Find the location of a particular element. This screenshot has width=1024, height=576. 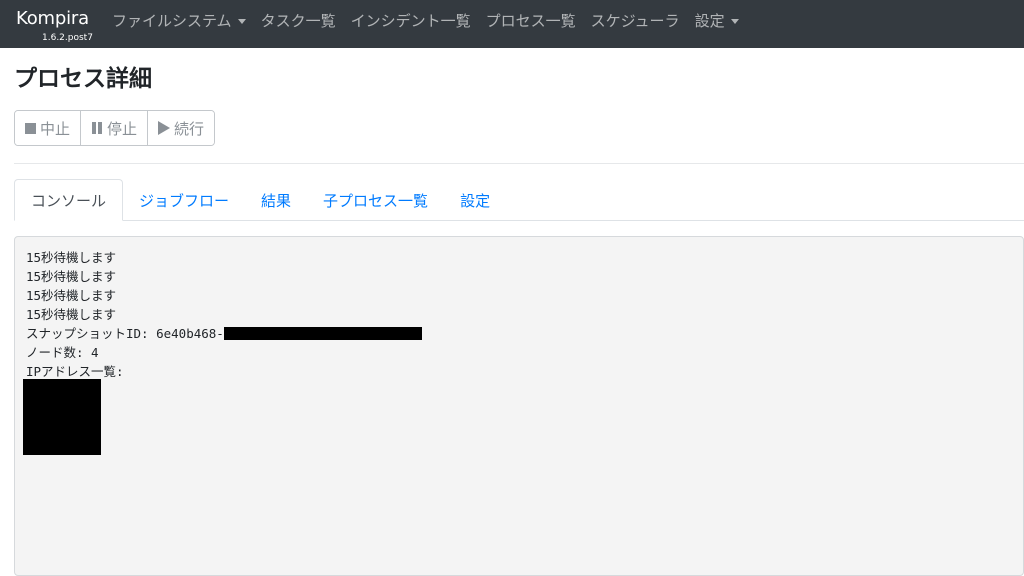

pause-button-label: 停止 is located at coordinates (122, 128).